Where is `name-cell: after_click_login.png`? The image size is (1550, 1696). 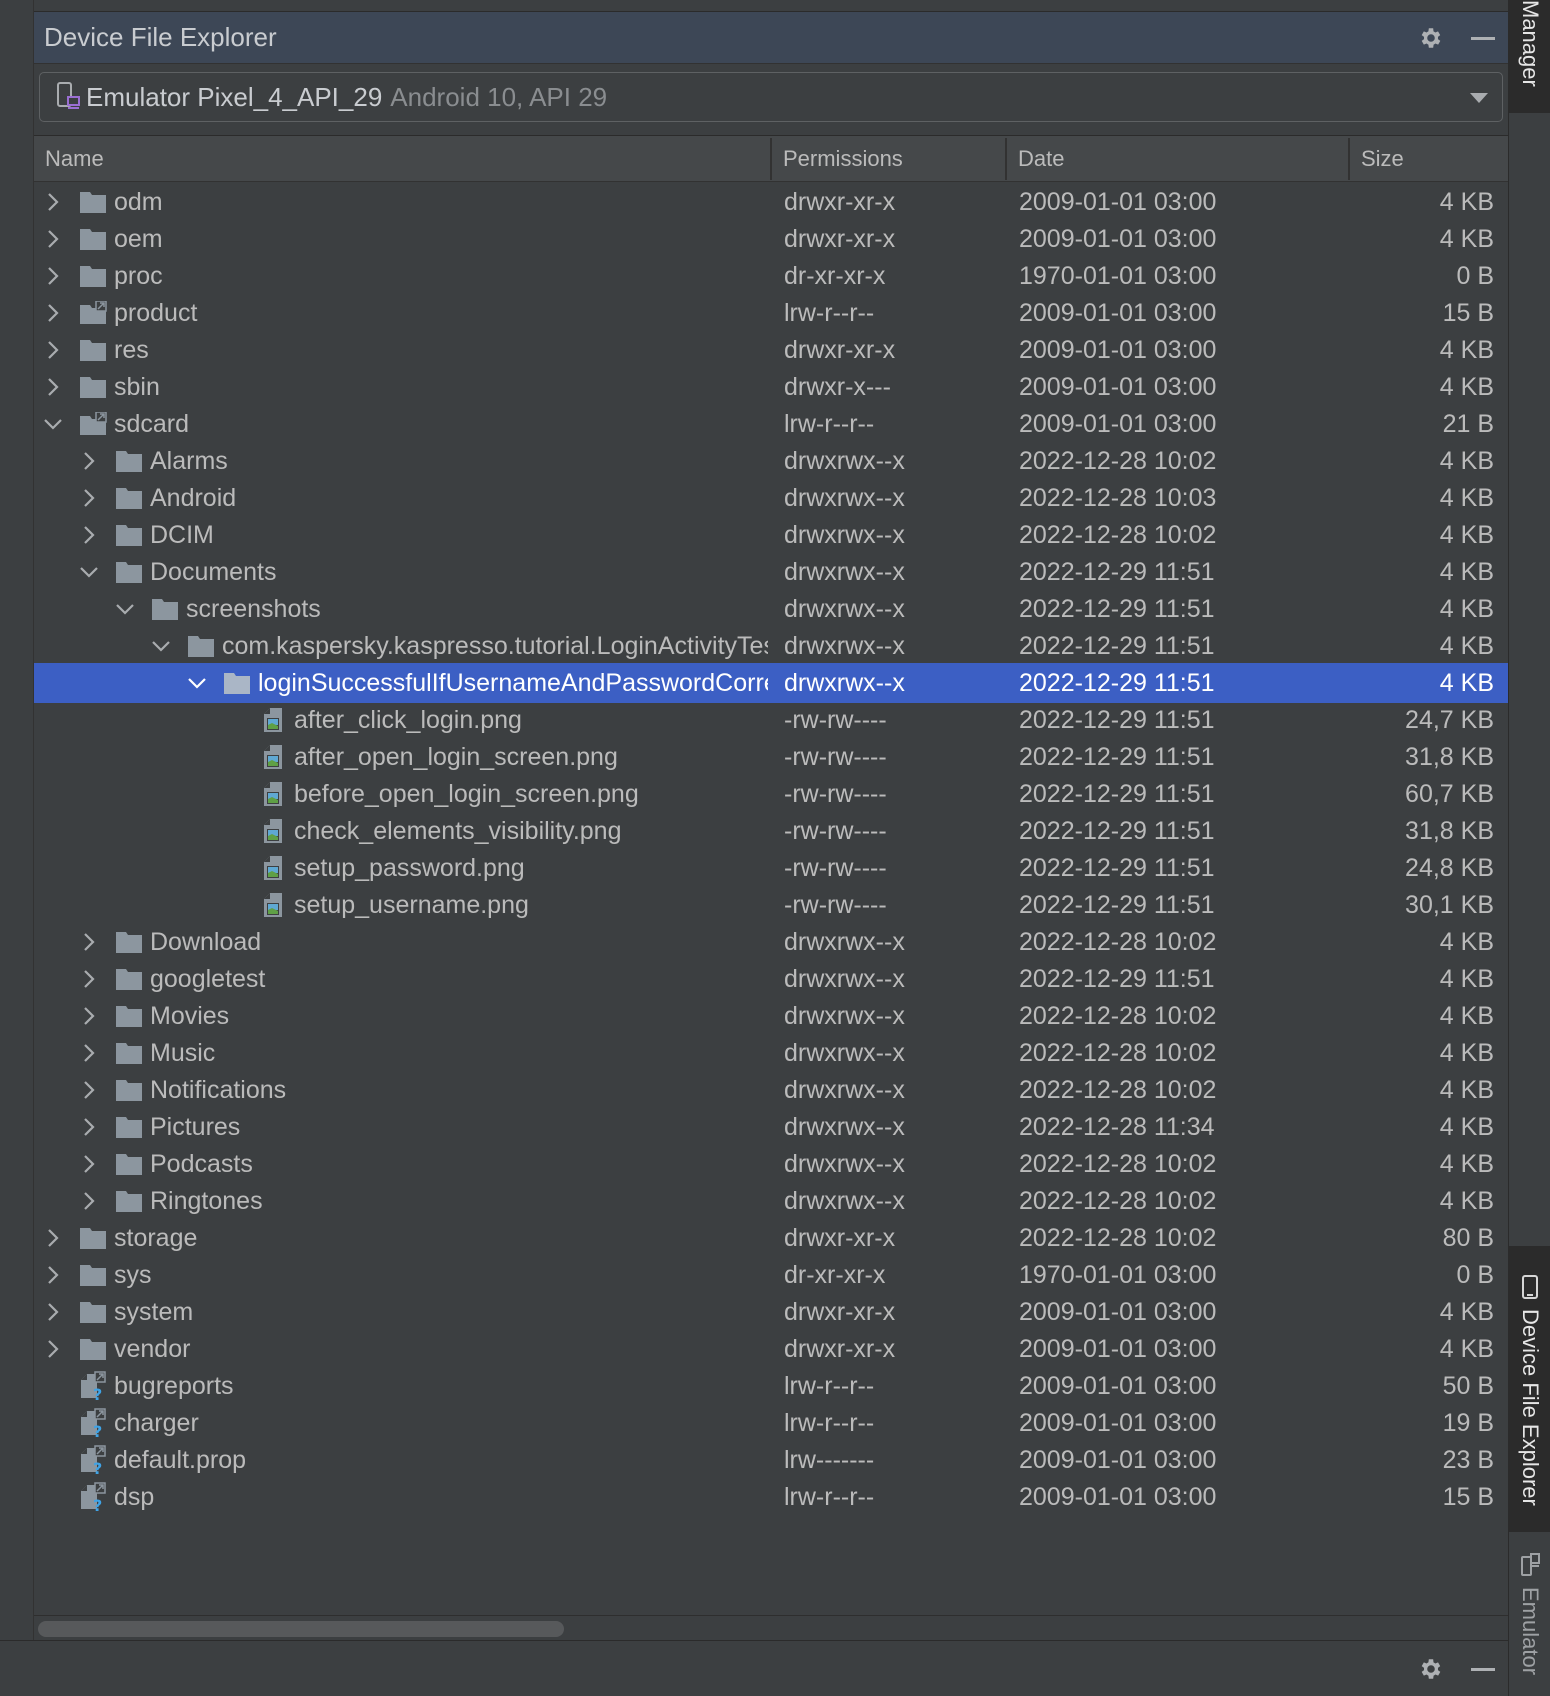
name-cell: after_click_login.png is located at coordinates (401, 720).